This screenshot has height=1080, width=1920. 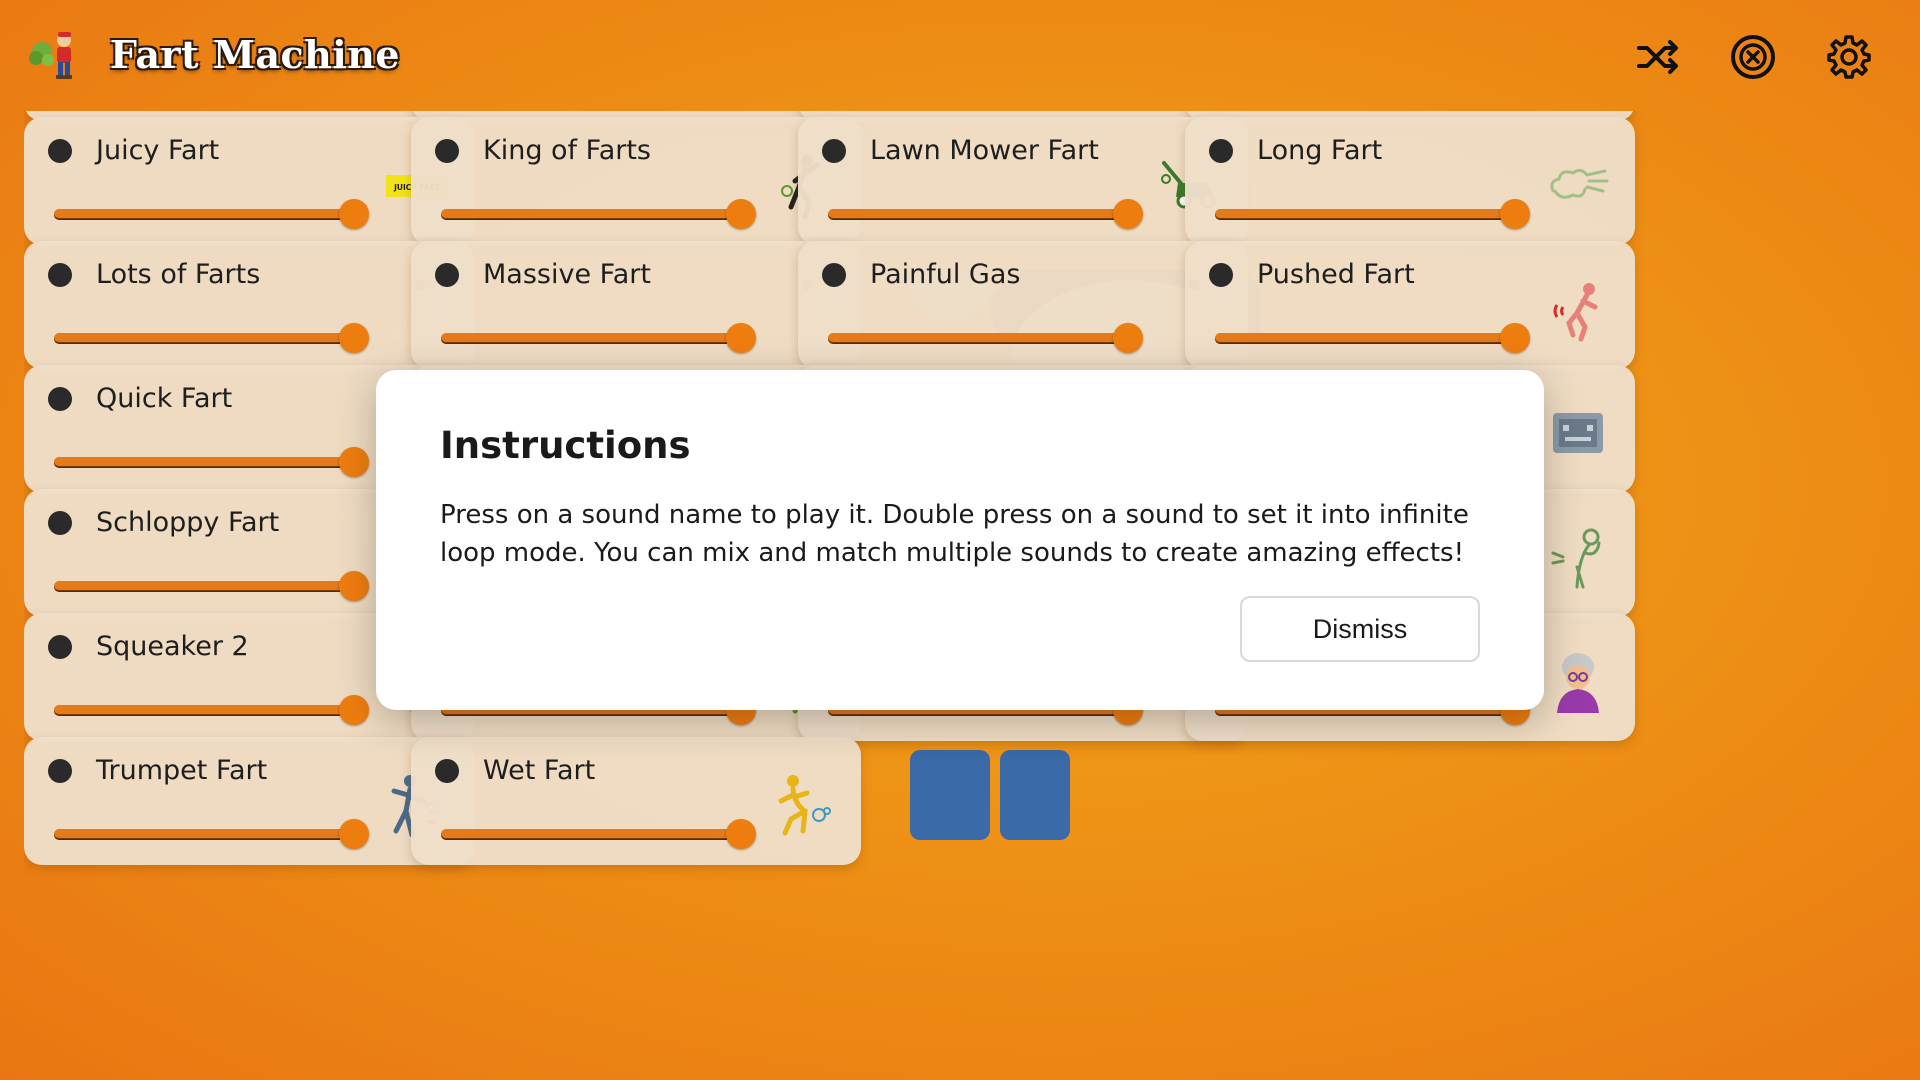 What do you see at coordinates (565, 445) in the screenshot?
I see `dialog-title: Instructions` at bounding box center [565, 445].